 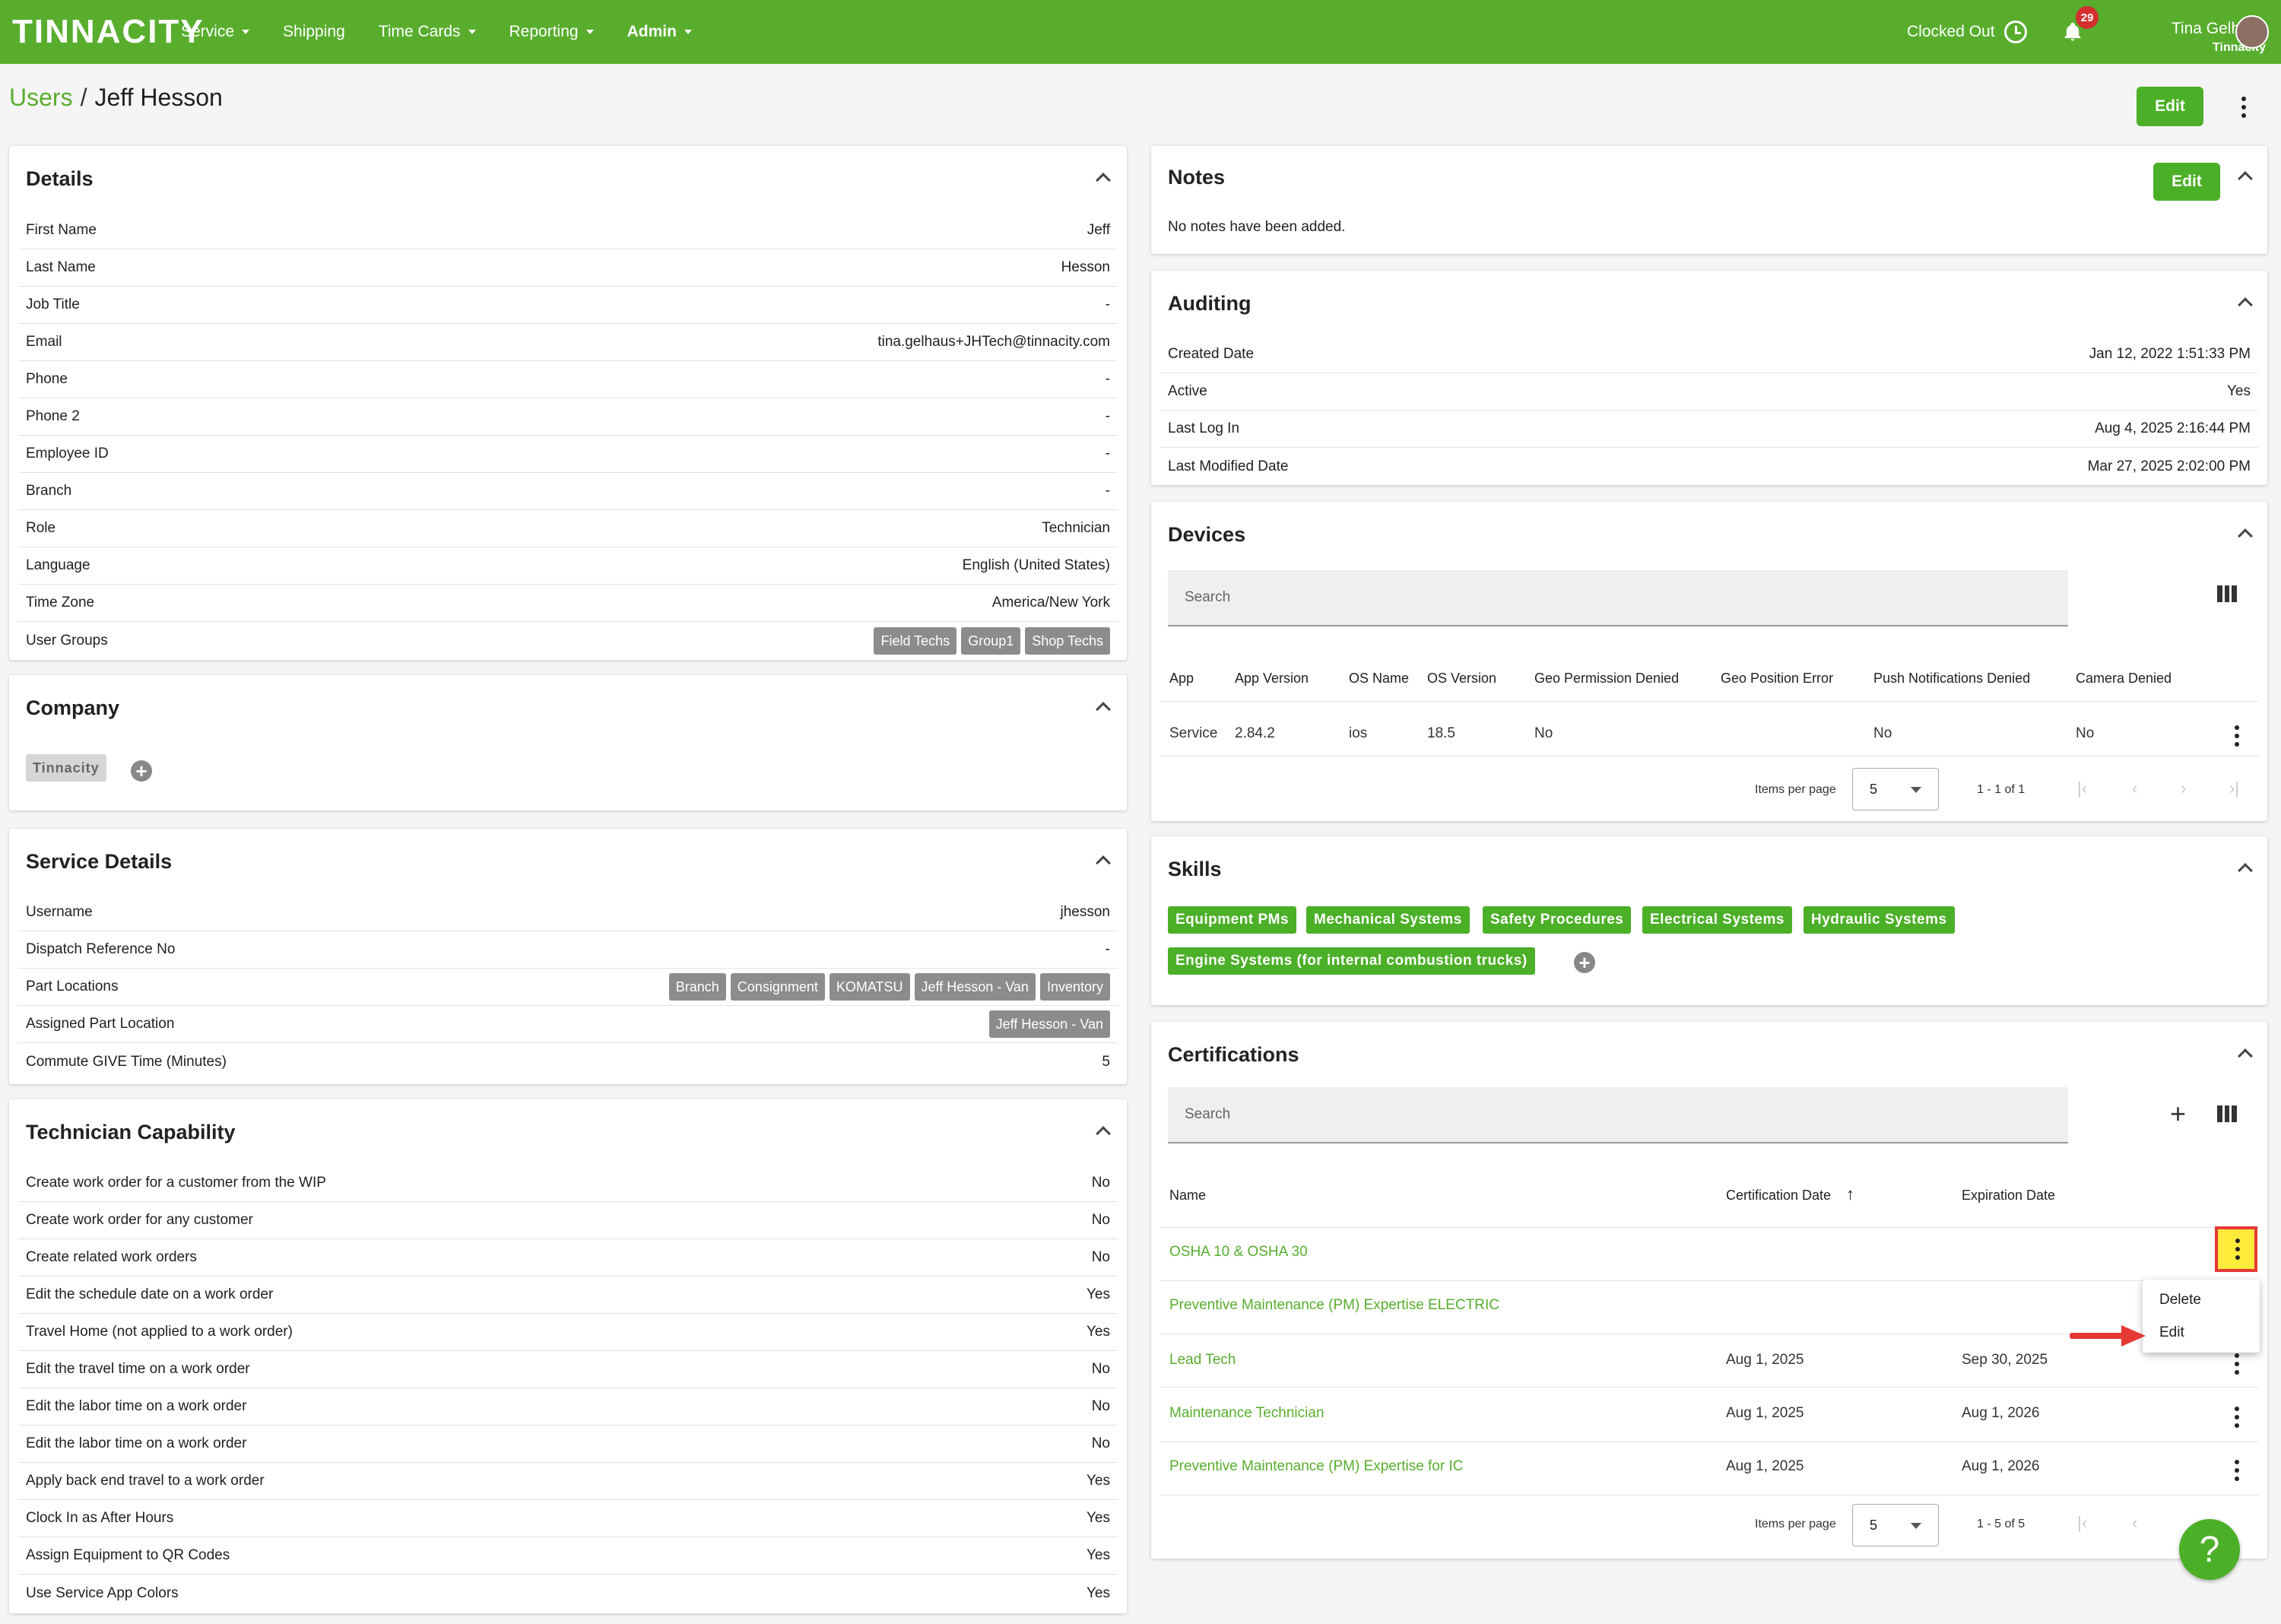 What do you see at coordinates (1618, 1115) in the screenshot?
I see `certifications-search-input: Search` at bounding box center [1618, 1115].